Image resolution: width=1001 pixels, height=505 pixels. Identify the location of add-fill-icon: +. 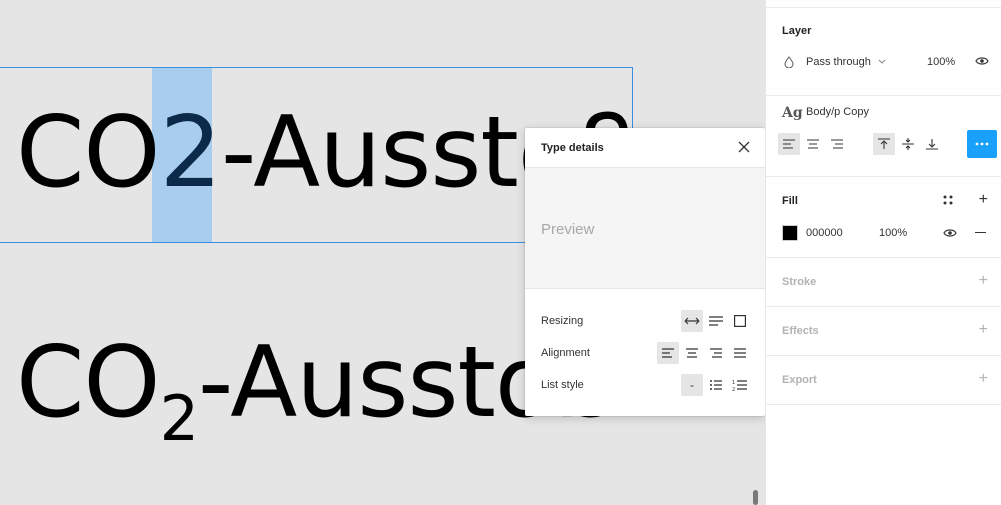
(983, 200).